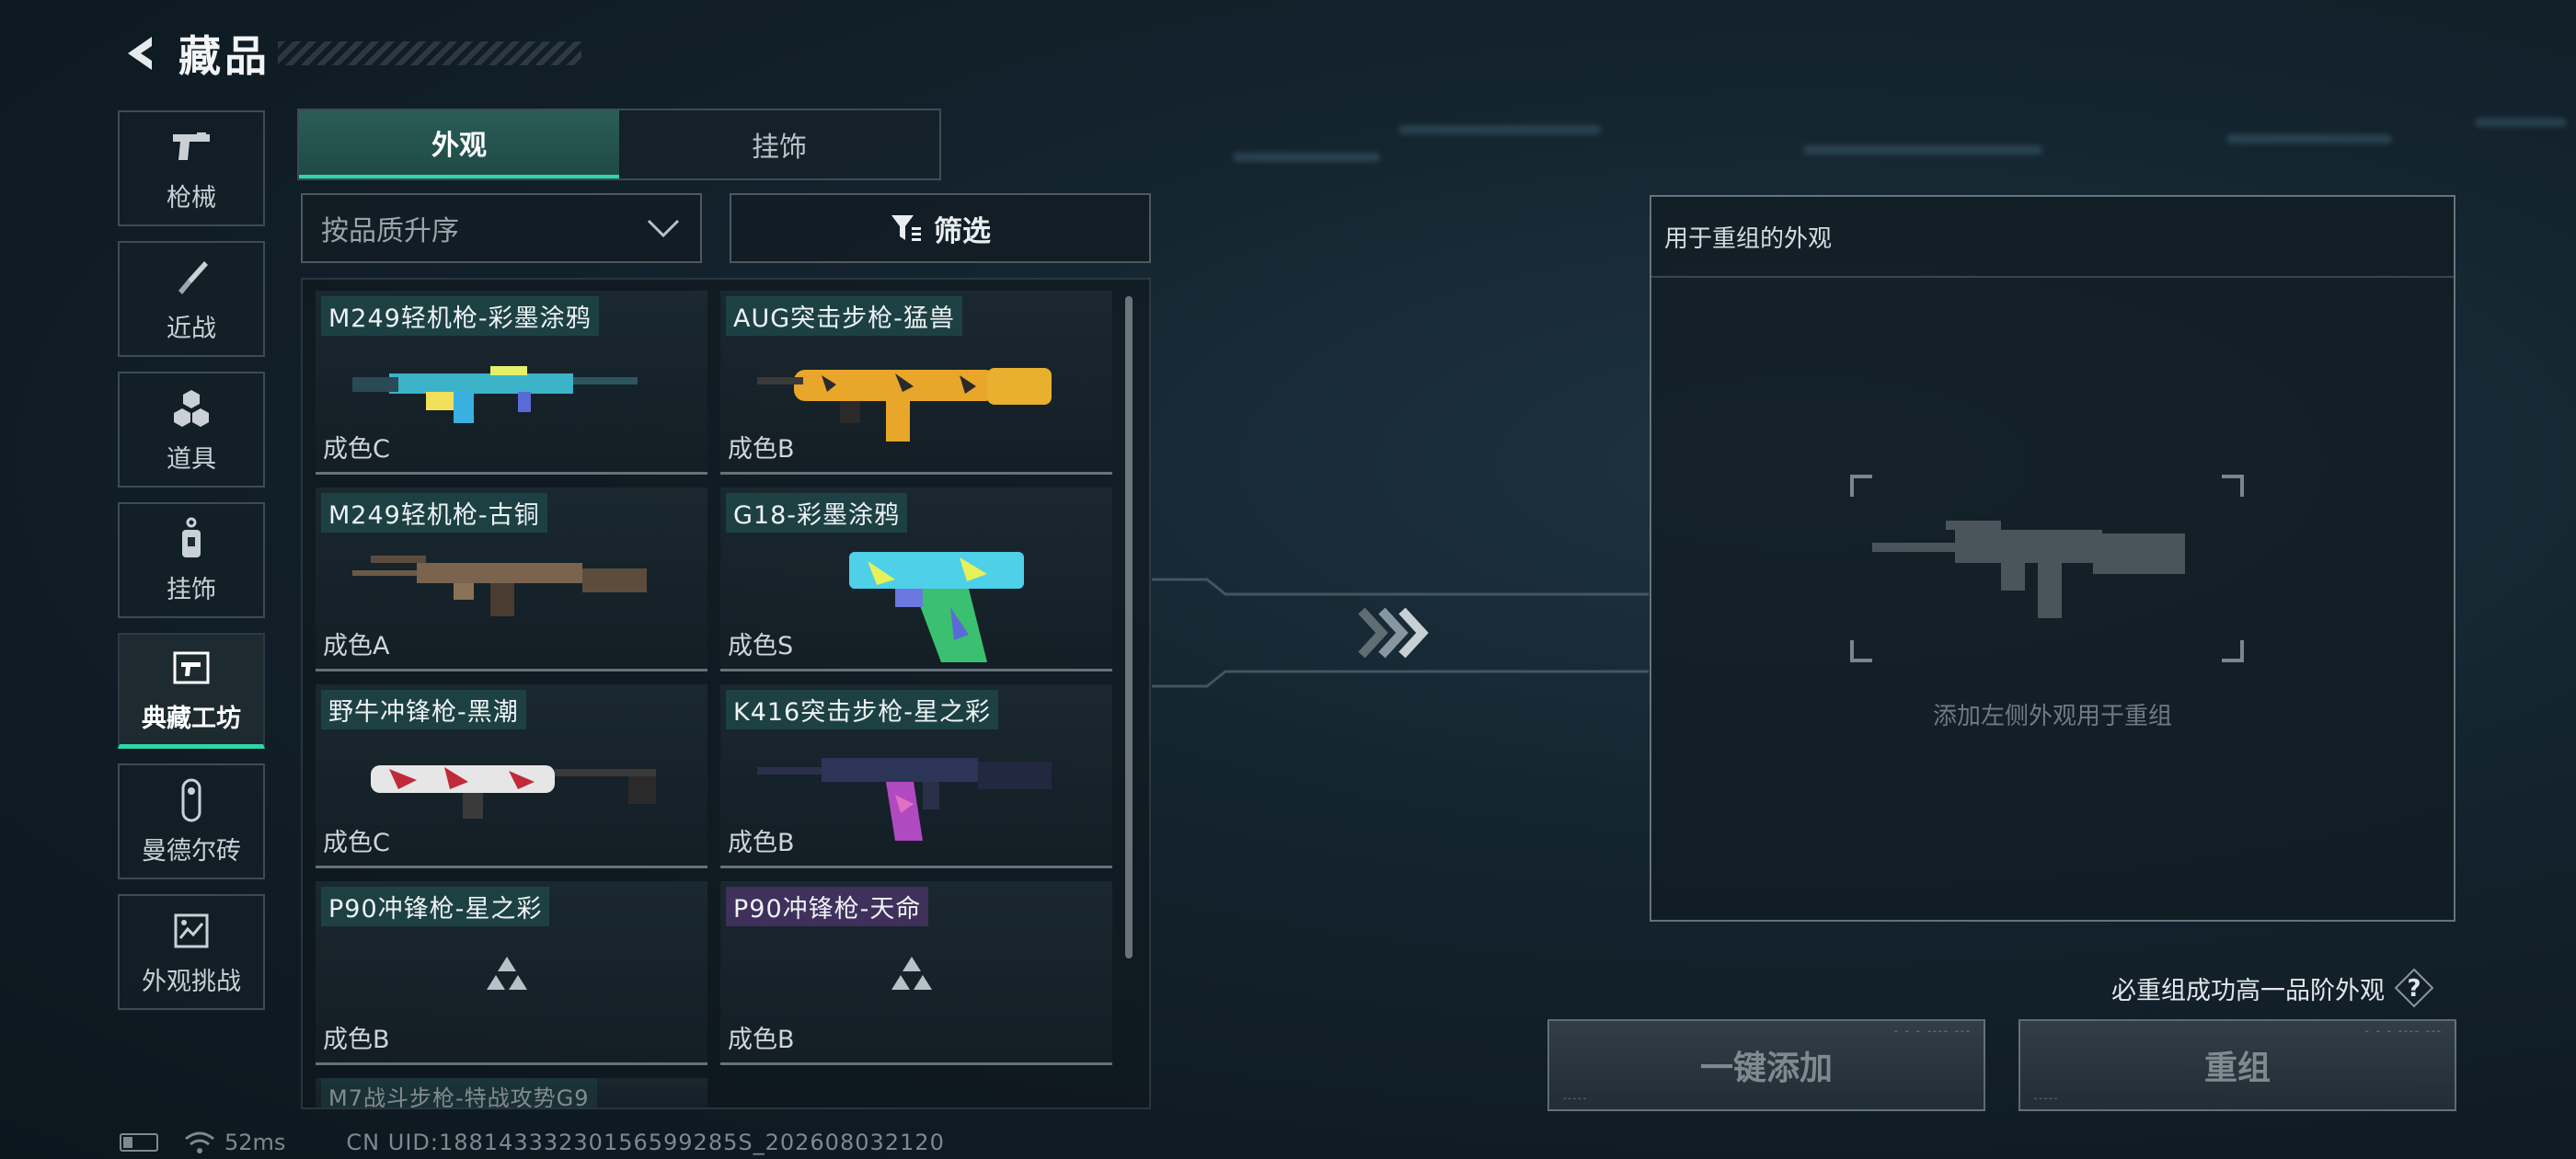 The image size is (2576, 1159). What do you see at coordinates (779, 144) in the screenshot?
I see `tab-charms: 挂饰` at bounding box center [779, 144].